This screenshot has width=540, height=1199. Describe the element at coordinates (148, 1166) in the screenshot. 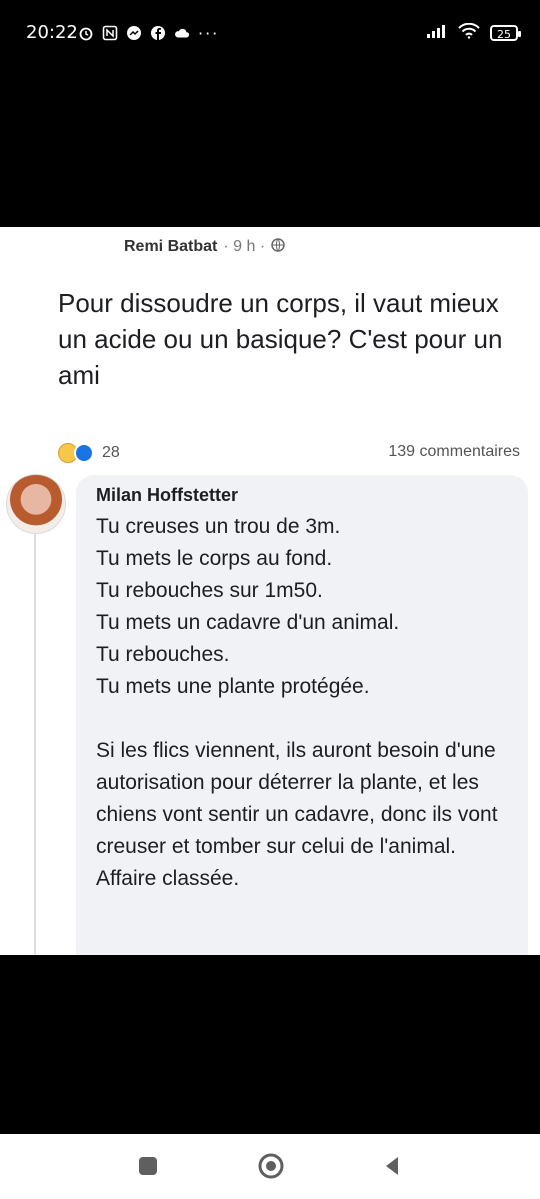

I see `recents-icon` at that location.